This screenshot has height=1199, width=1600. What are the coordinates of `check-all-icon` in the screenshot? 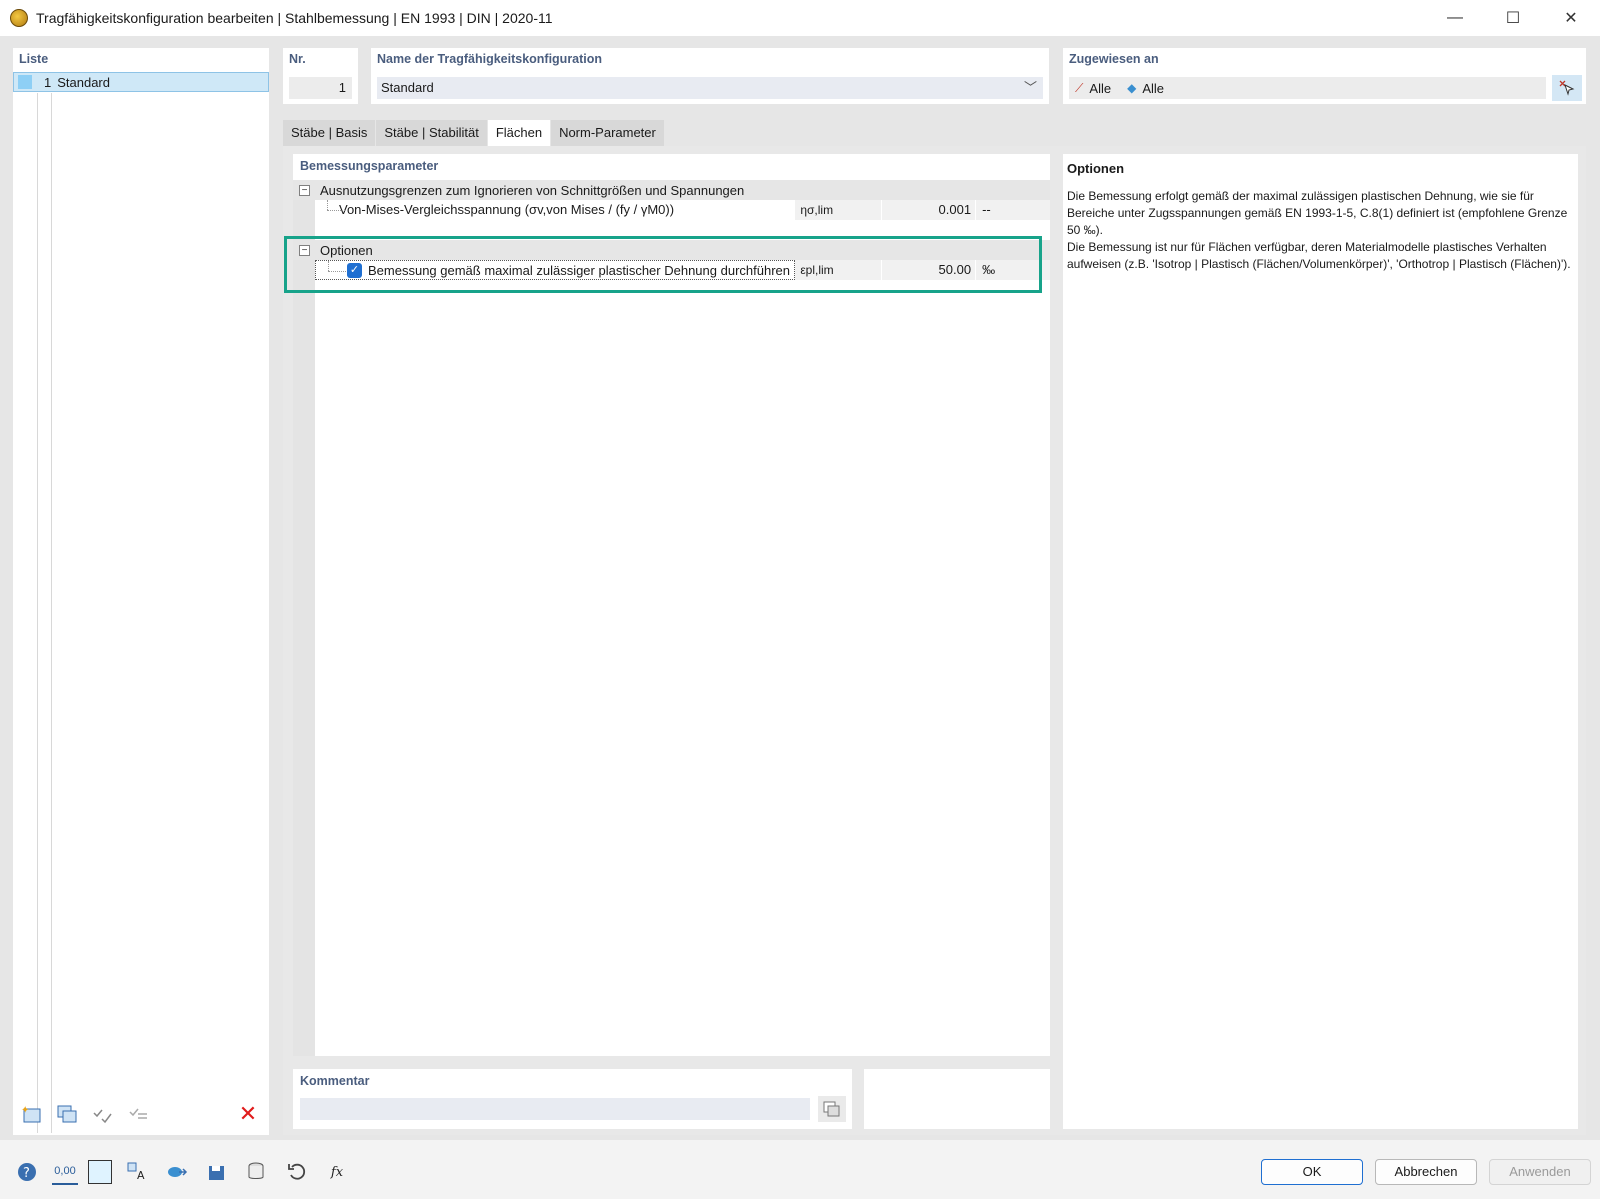 It's located at (103, 1114).